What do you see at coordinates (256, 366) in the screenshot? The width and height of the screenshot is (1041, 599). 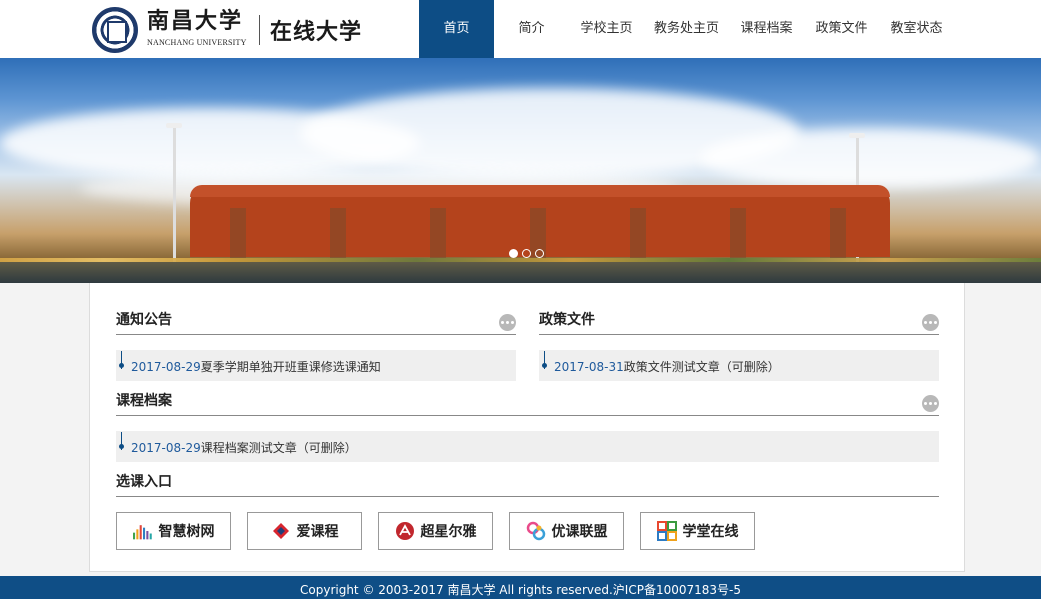 I see `notice-item-link: 2017-08-29夏季学期单独开班重课修选课通知` at bounding box center [256, 366].